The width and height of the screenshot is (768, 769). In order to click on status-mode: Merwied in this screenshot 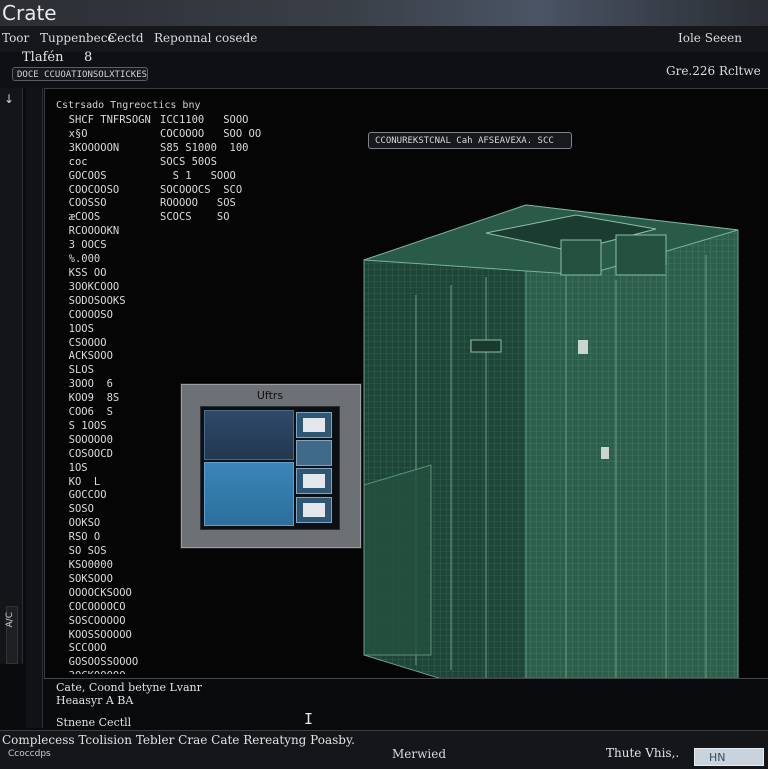, I will do `click(419, 754)`.